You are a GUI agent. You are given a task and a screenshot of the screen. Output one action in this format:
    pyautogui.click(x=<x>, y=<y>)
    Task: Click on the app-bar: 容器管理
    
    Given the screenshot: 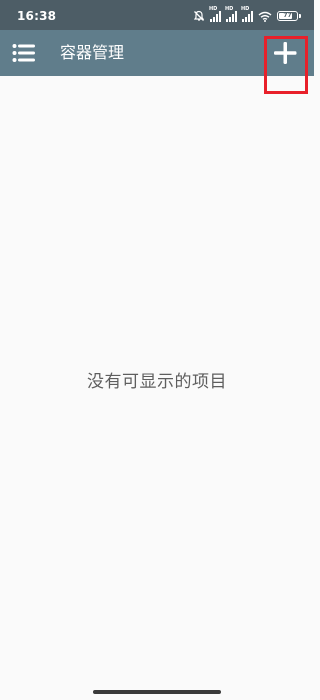 What is the action you would take?
    pyautogui.click(x=157, y=53)
    